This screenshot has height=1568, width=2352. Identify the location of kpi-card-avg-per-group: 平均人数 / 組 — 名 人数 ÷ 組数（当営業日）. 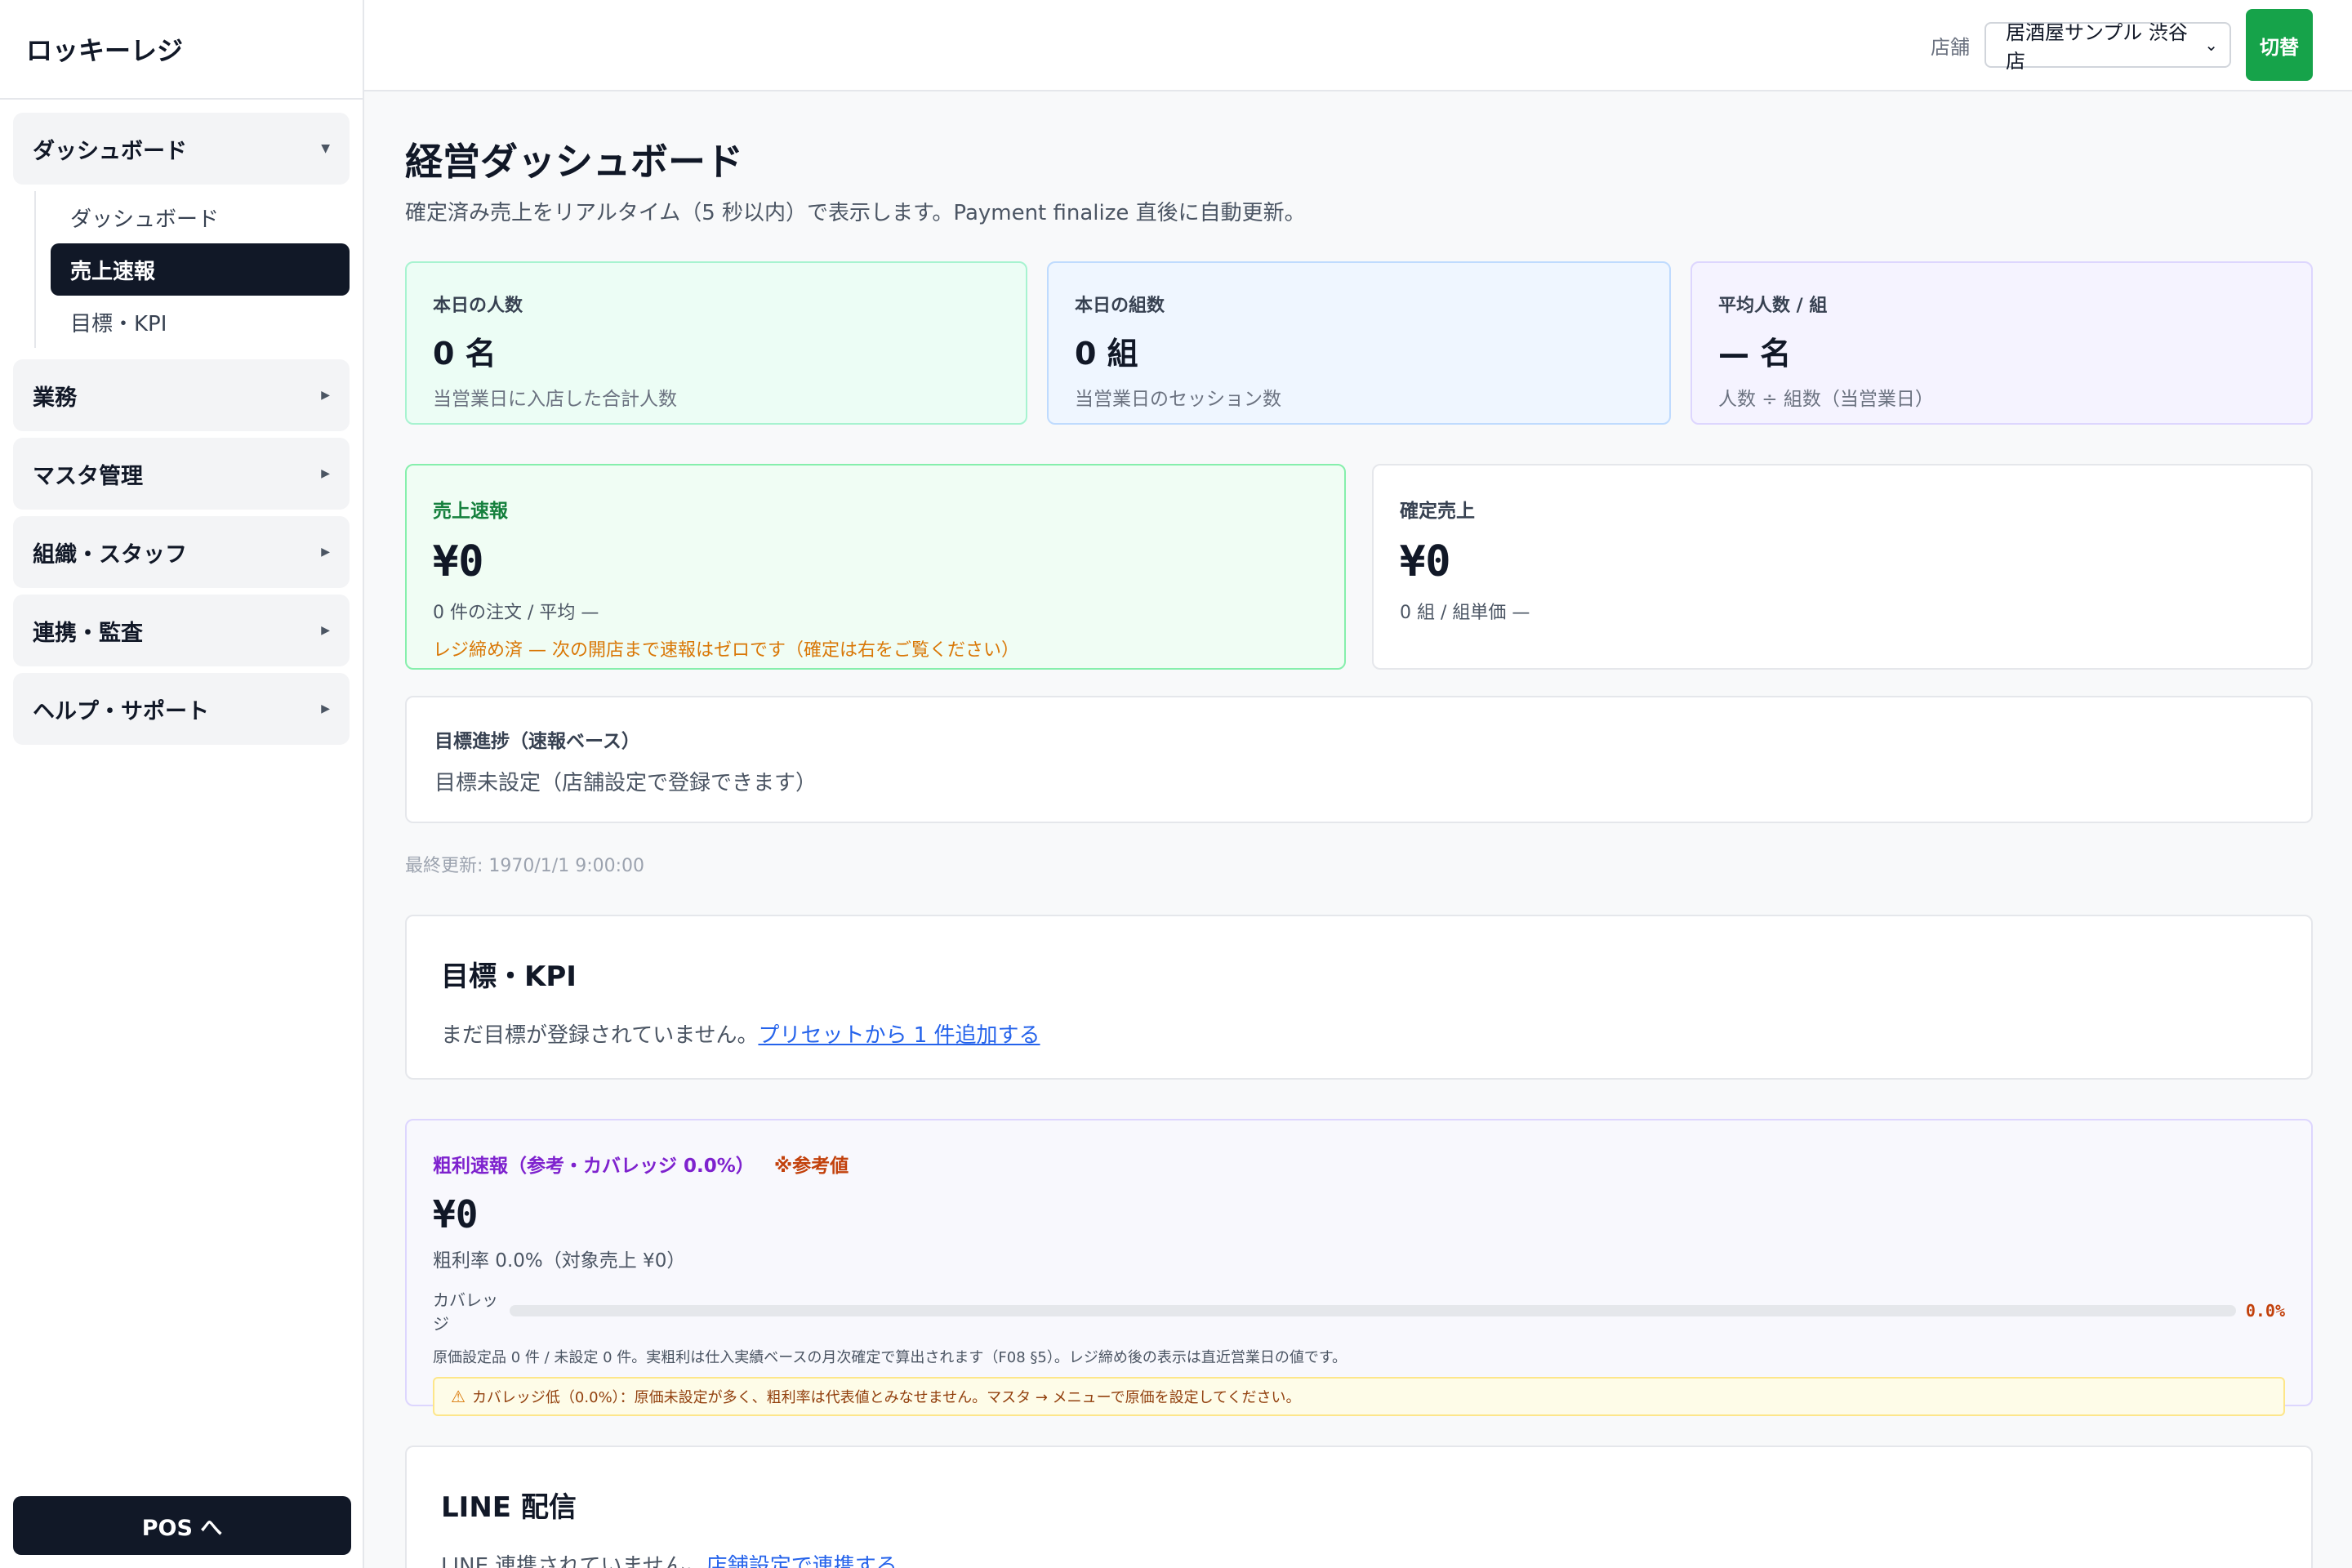
(2002, 343).